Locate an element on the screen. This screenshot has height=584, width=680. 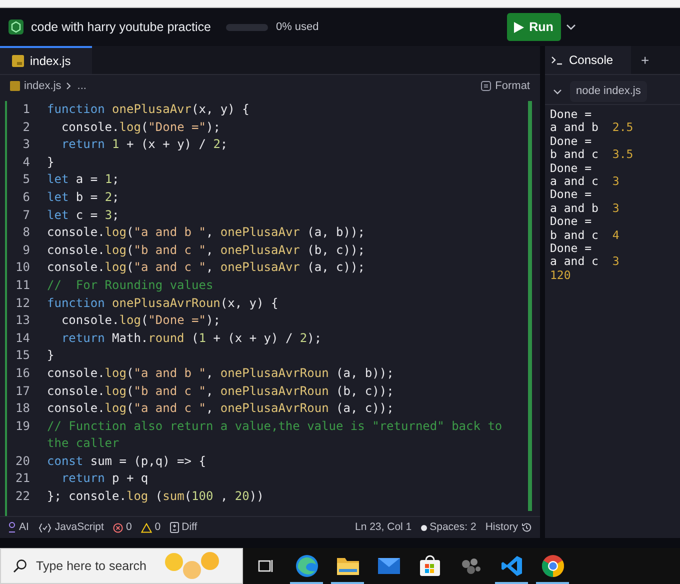
code-line: // Function also return a value,the value is "returned" back to the caller is located at coordinates (275, 435).